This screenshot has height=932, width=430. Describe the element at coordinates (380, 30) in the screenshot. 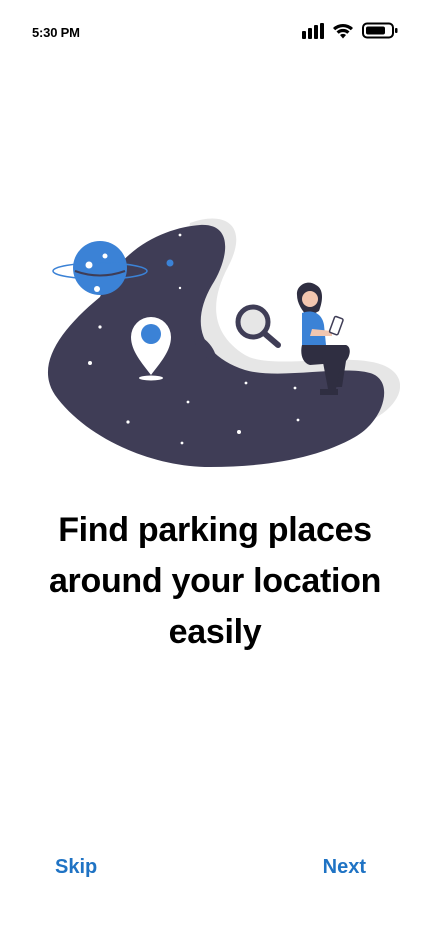

I see `battery-icon` at that location.